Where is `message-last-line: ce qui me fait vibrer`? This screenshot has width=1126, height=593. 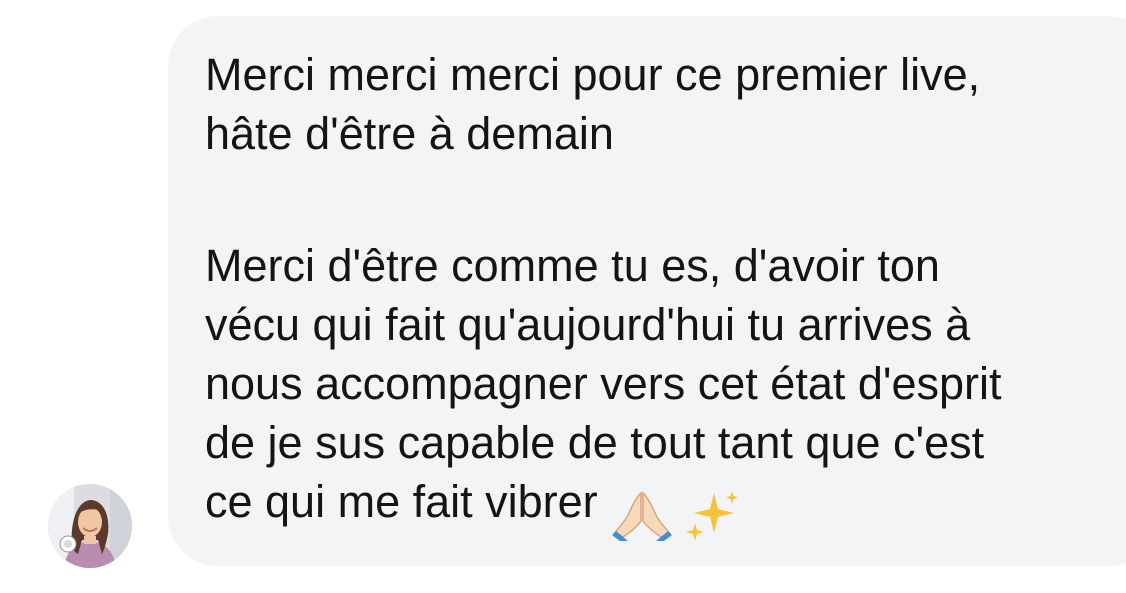 message-last-line: ce qui me fait vibrer is located at coordinates (662, 507).